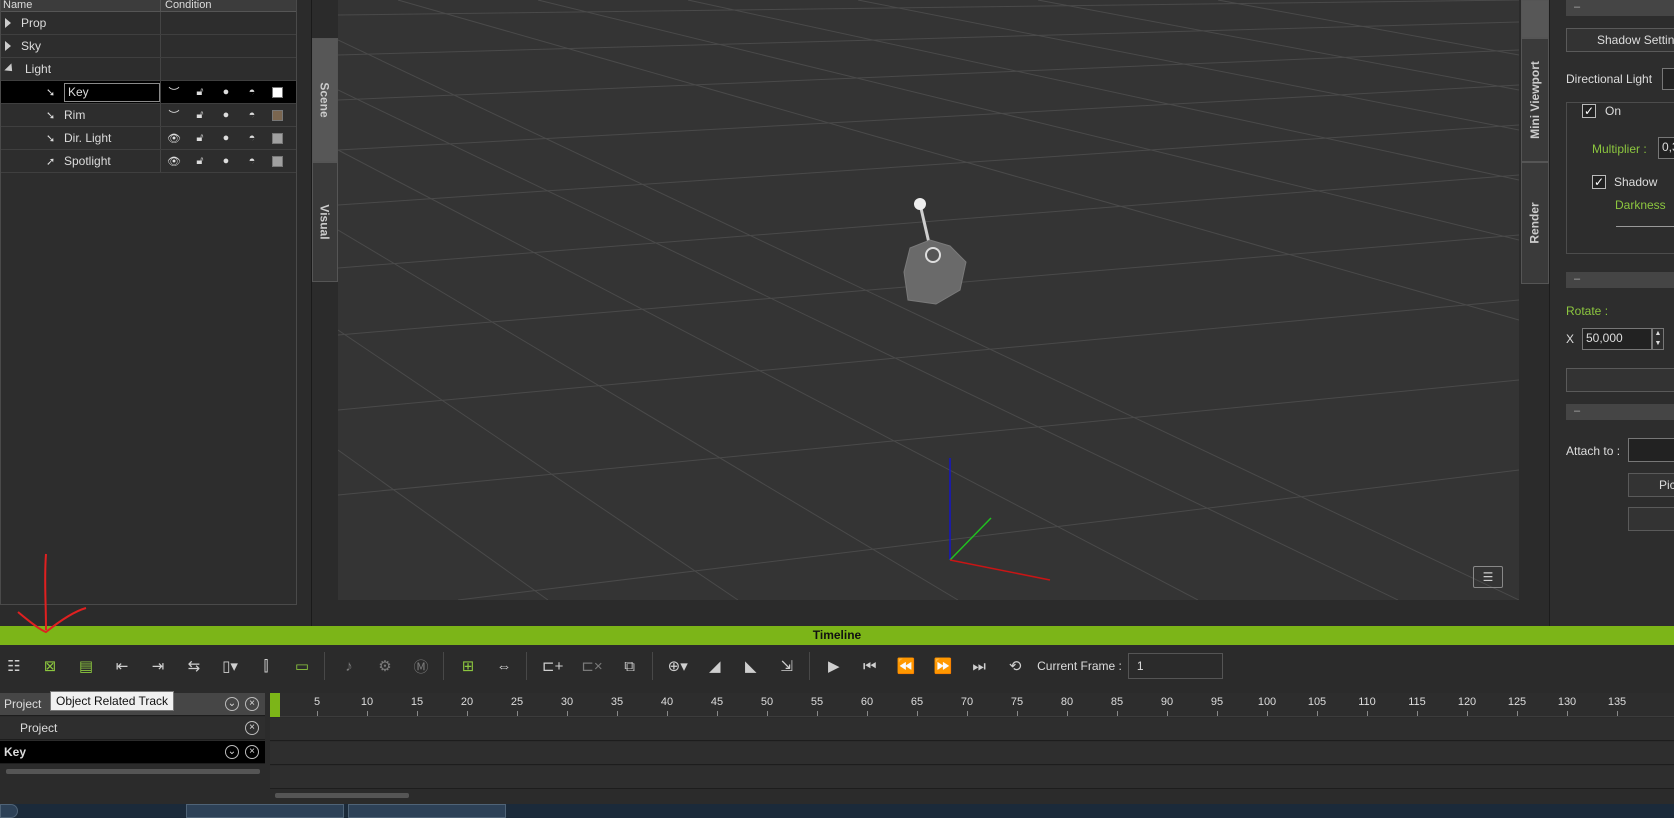 The image size is (1674, 818). I want to click on tab-render: Render, so click(1535, 223).